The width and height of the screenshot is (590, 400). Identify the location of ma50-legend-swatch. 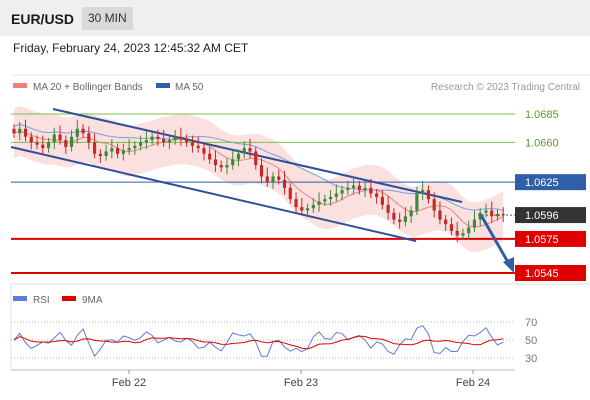
(163, 85).